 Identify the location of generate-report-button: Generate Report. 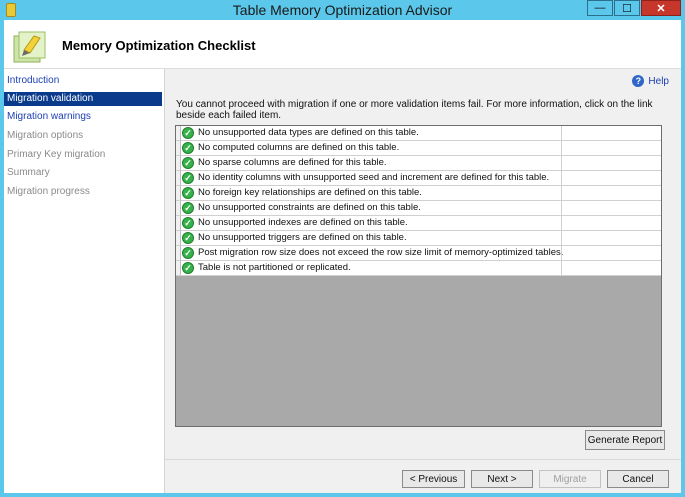
(625, 440).